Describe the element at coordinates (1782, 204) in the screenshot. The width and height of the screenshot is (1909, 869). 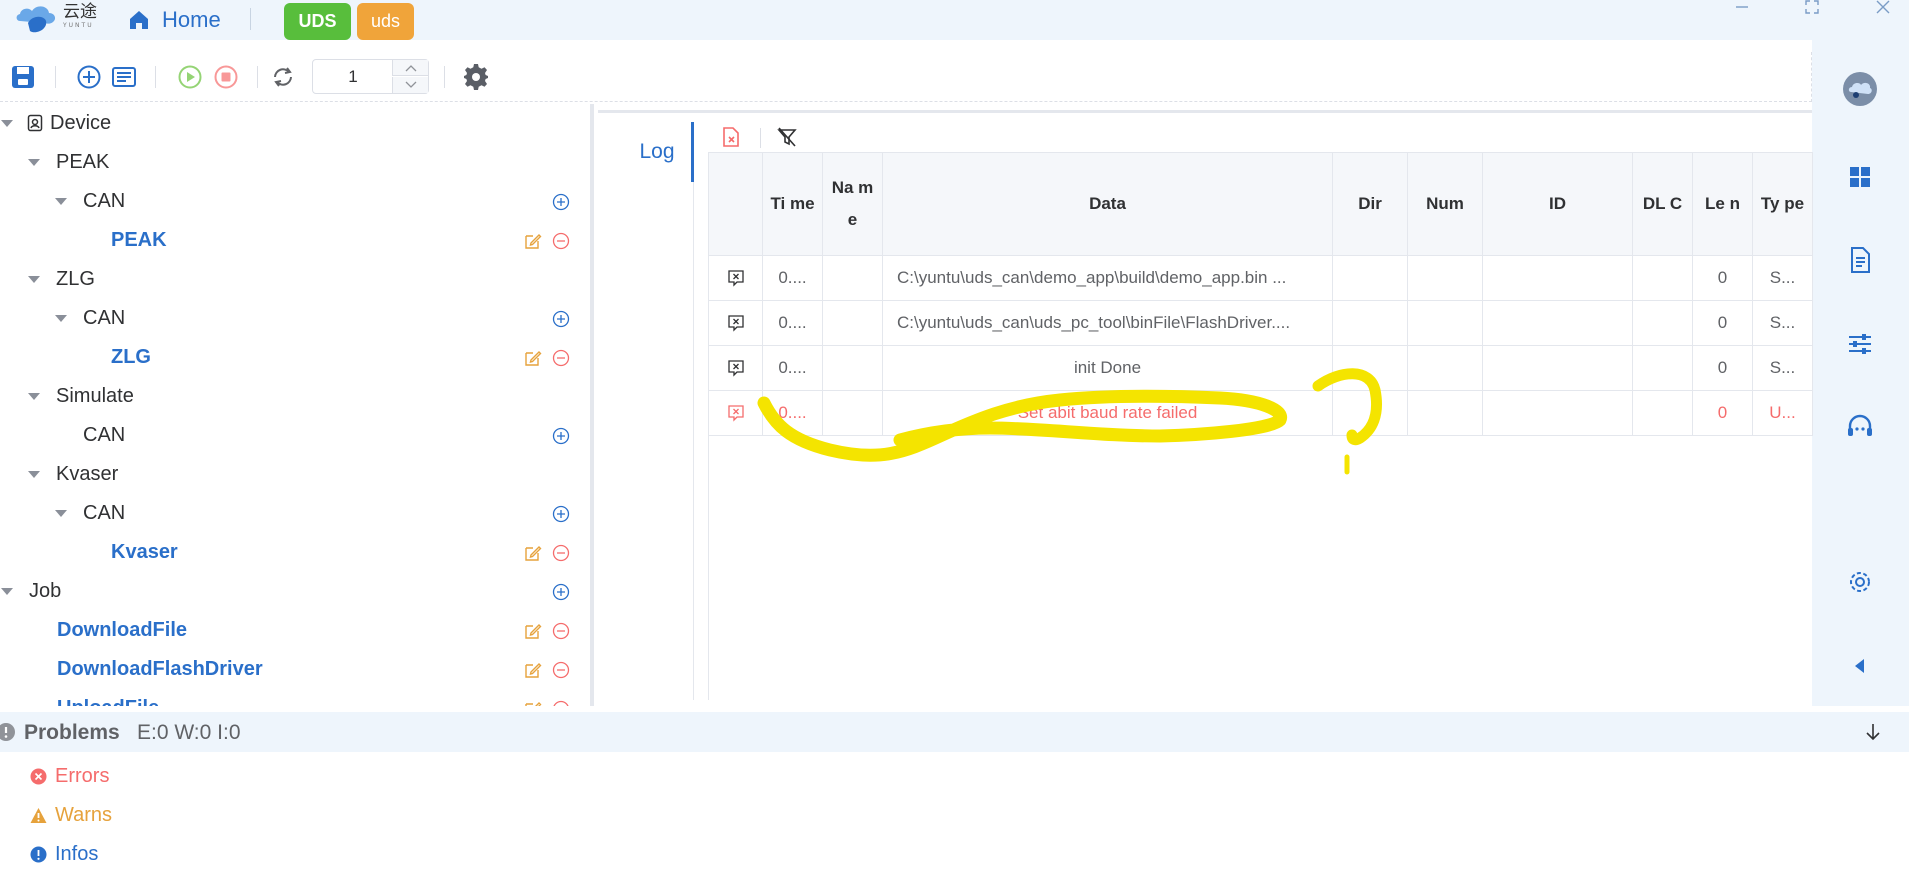
I see `column-header: Ty pe` at that location.